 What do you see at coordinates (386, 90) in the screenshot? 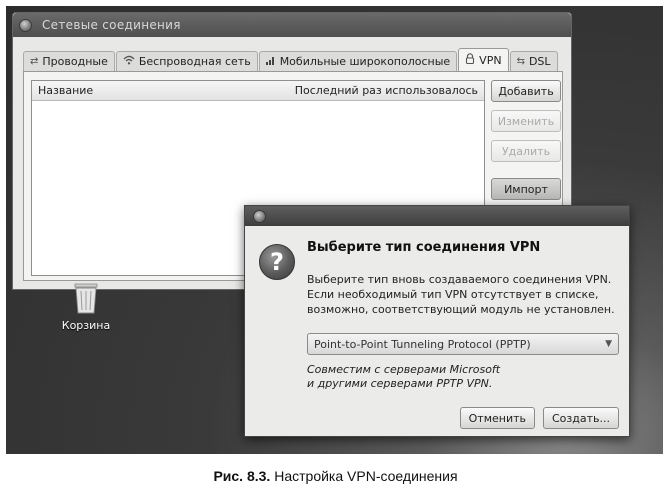
I see `column-last-used: Последний раз использовалось` at bounding box center [386, 90].